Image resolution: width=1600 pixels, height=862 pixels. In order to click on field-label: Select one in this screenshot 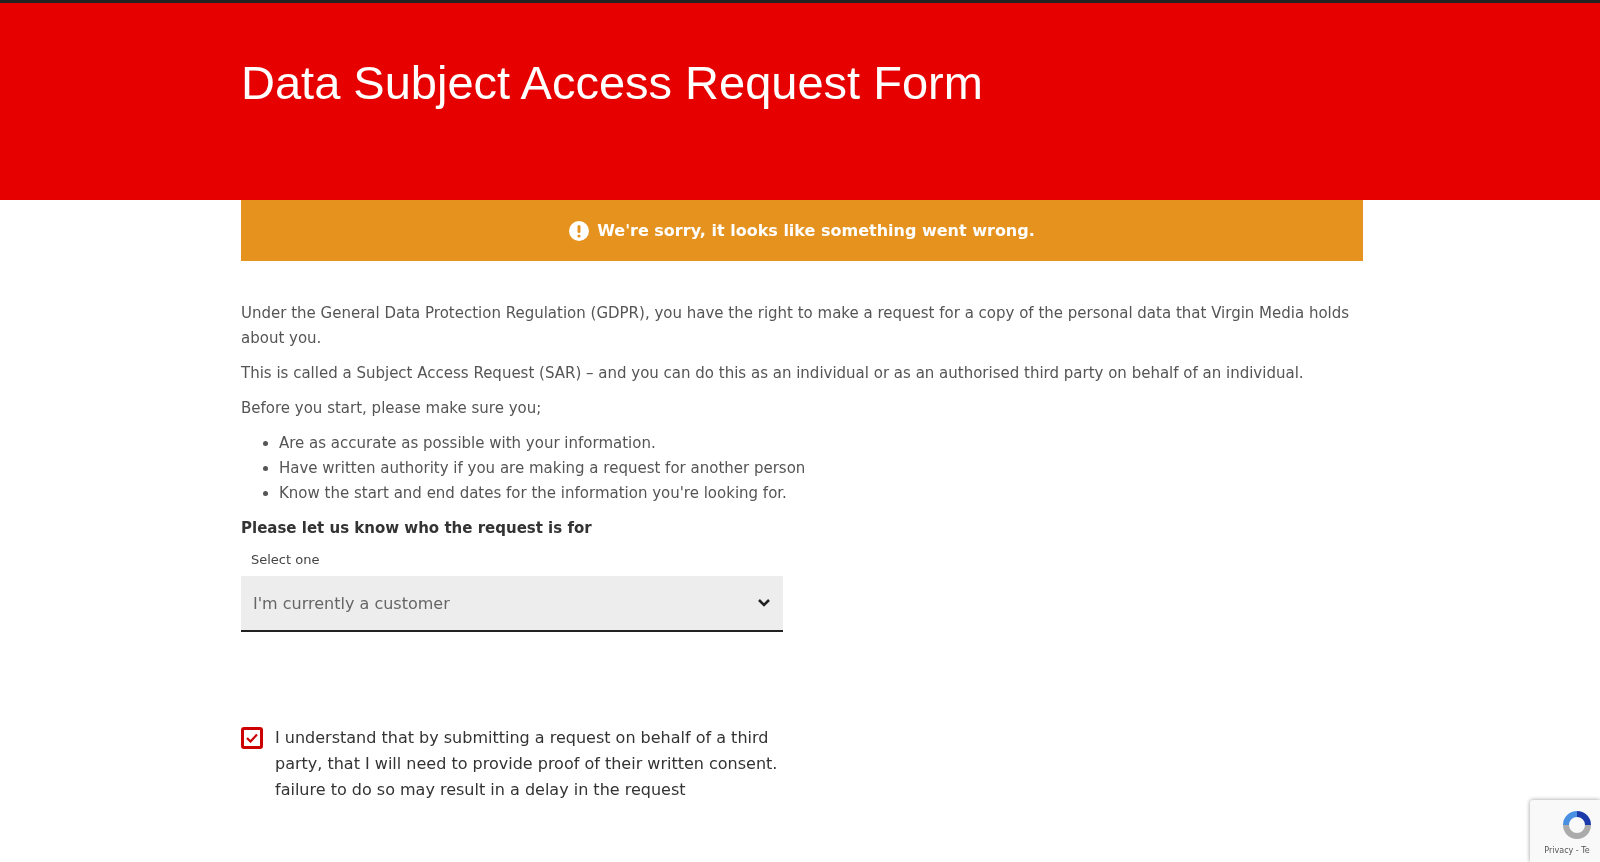, I will do `click(286, 560)`.